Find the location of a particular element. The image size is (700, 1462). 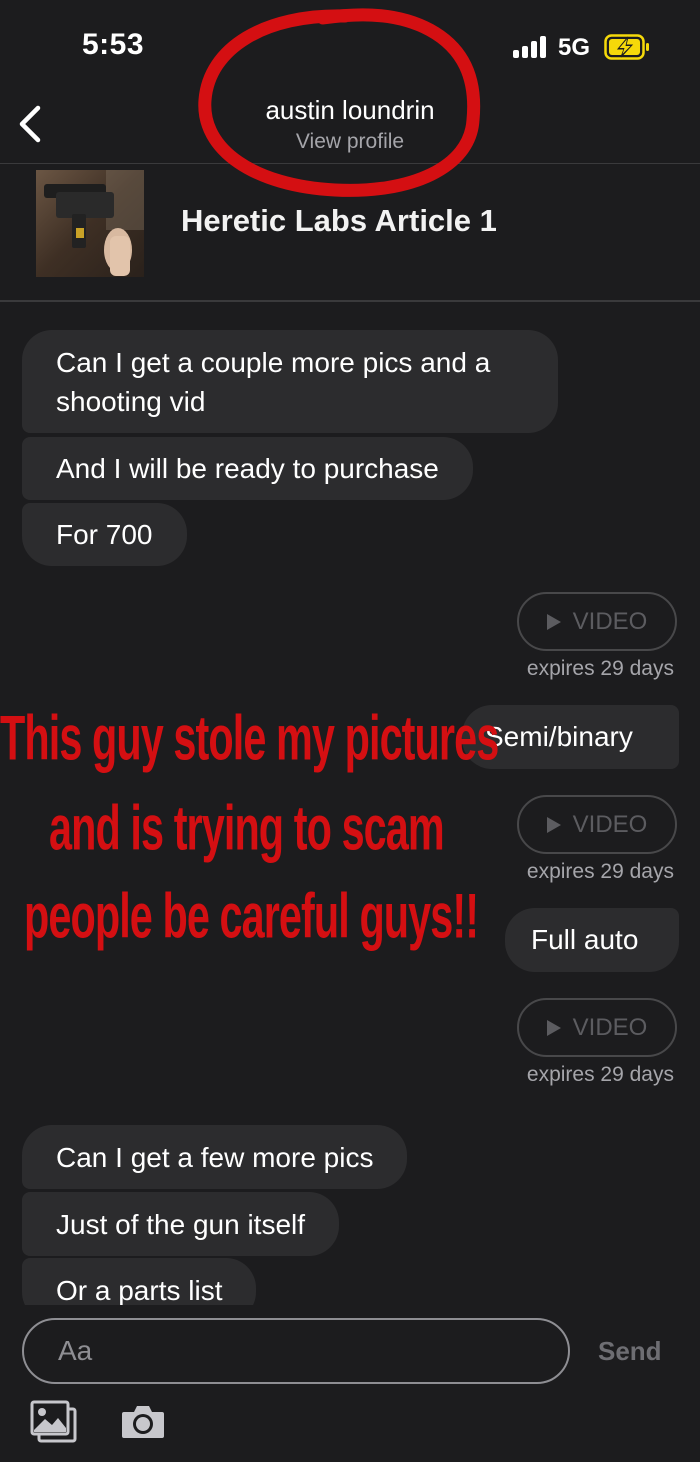

warning-annotation-line: people be careful guys!! is located at coordinates (251, 916).